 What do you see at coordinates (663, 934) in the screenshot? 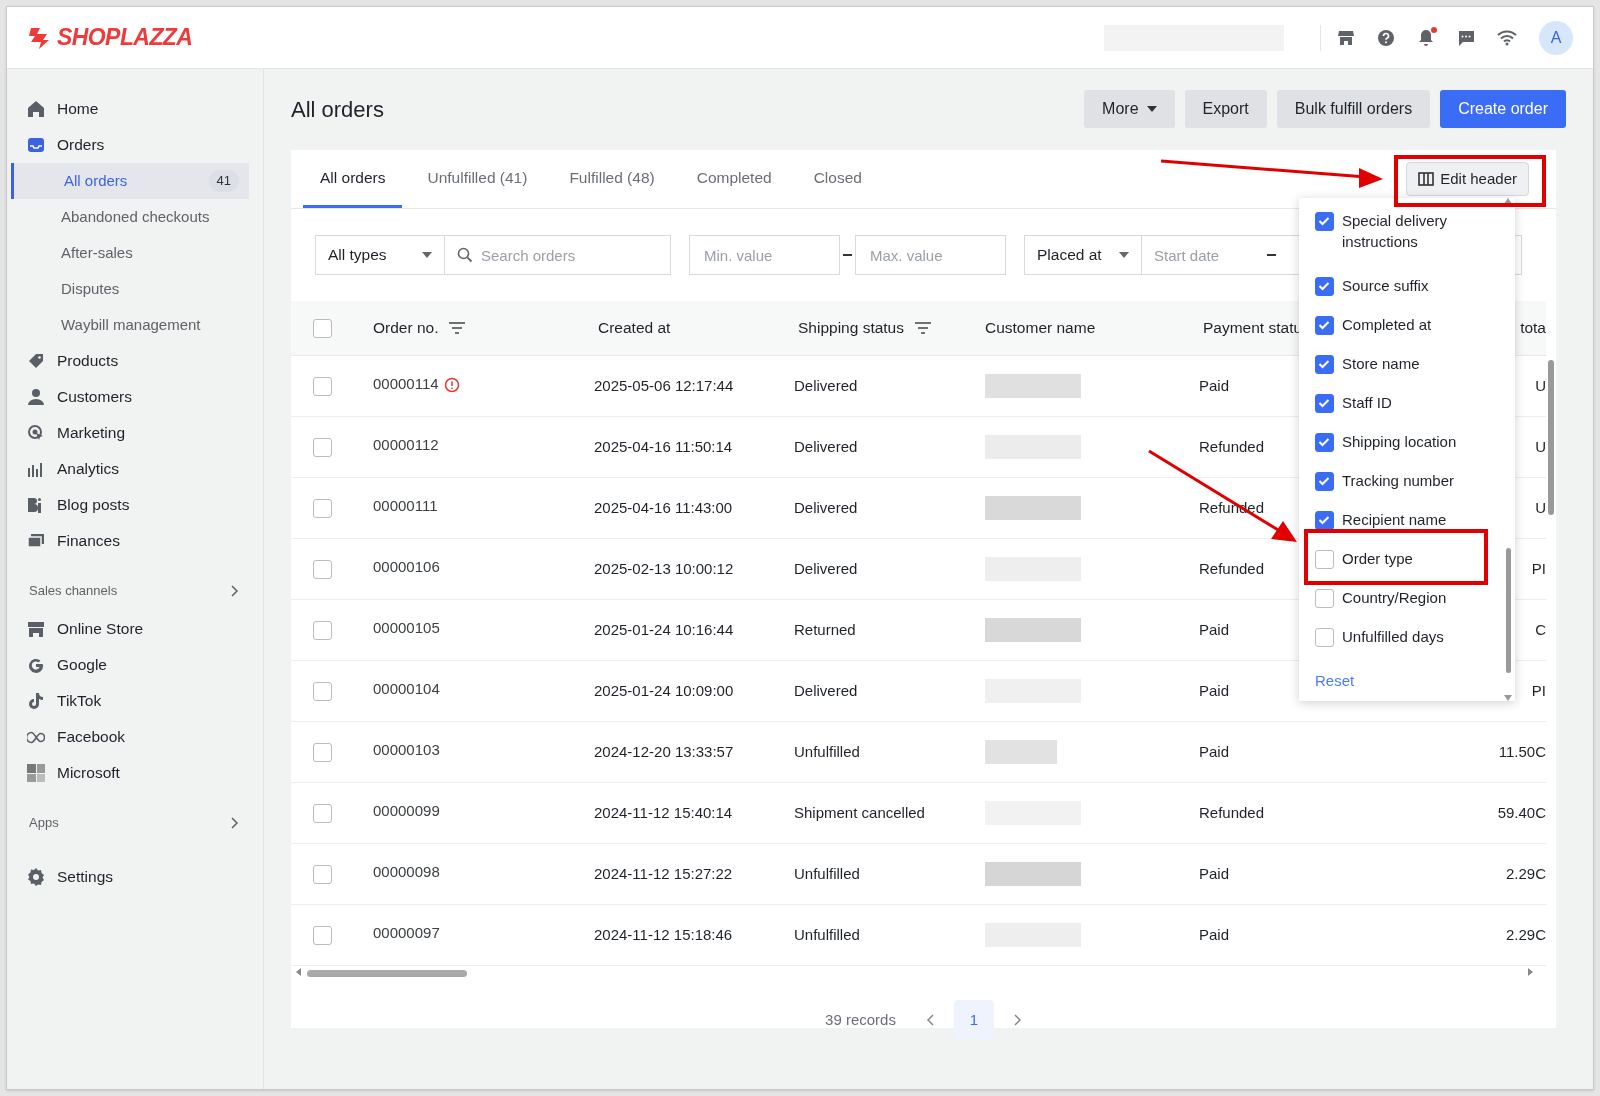
I see `table-cell: 2024-11-12 15:18:46` at bounding box center [663, 934].